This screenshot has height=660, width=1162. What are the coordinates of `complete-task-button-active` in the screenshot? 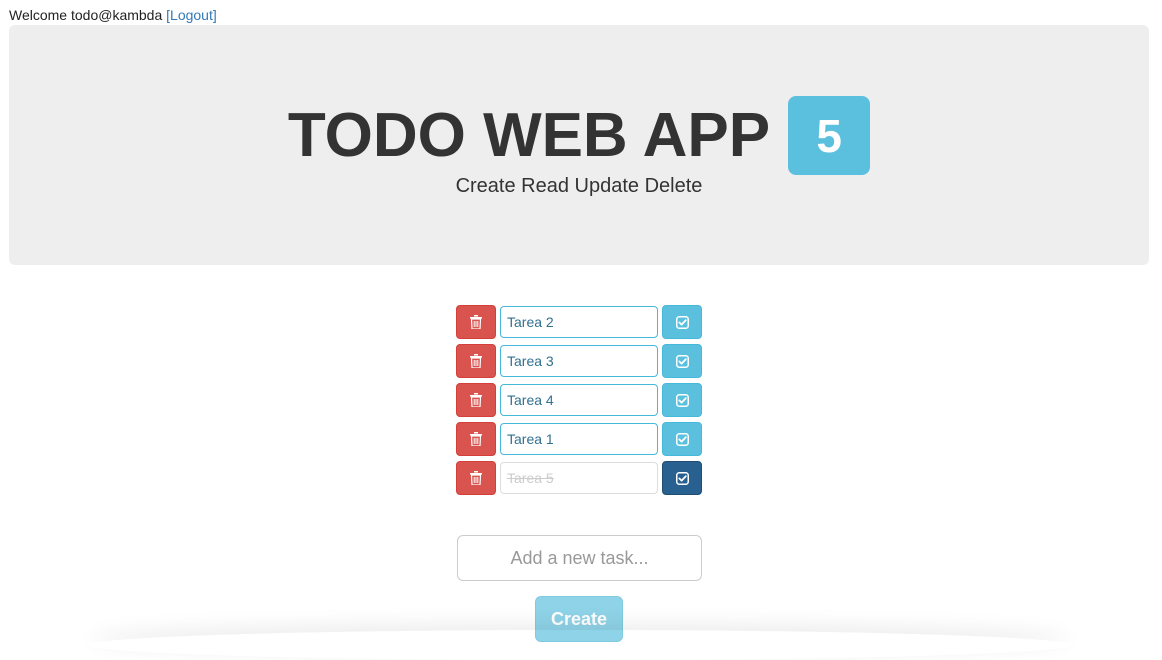 It's located at (682, 478).